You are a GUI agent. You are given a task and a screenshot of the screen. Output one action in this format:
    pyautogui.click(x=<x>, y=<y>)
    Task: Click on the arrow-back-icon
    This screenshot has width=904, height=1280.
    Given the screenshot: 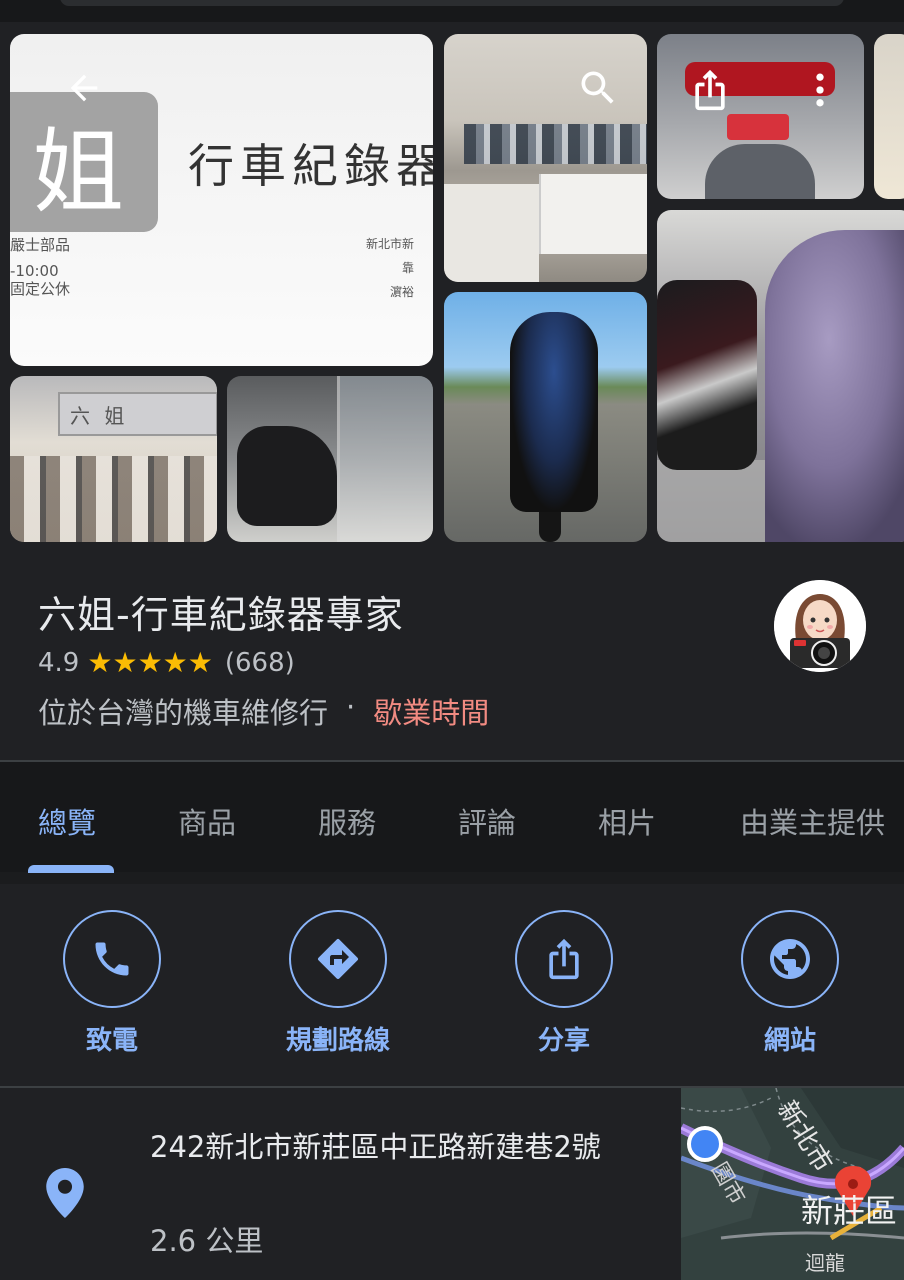 What is the action you would take?
    pyautogui.click(x=84, y=88)
    